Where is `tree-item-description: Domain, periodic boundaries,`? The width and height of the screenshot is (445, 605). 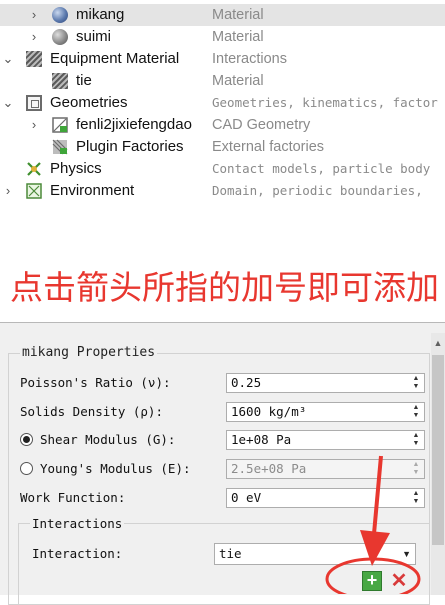 tree-item-description: Domain, periodic boundaries, is located at coordinates (317, 190).